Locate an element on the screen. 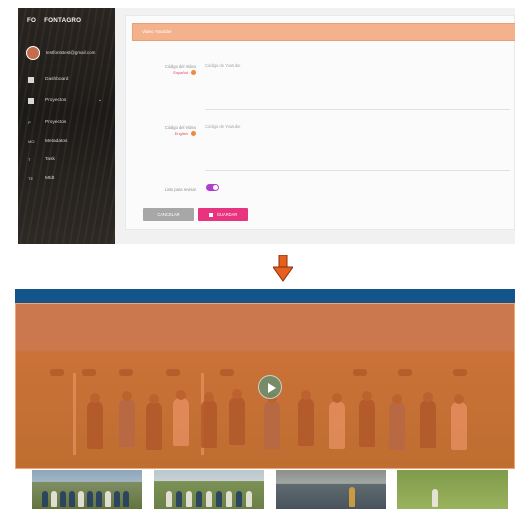  video-title-input: Video Youtube is located at coordinates (323, 32).